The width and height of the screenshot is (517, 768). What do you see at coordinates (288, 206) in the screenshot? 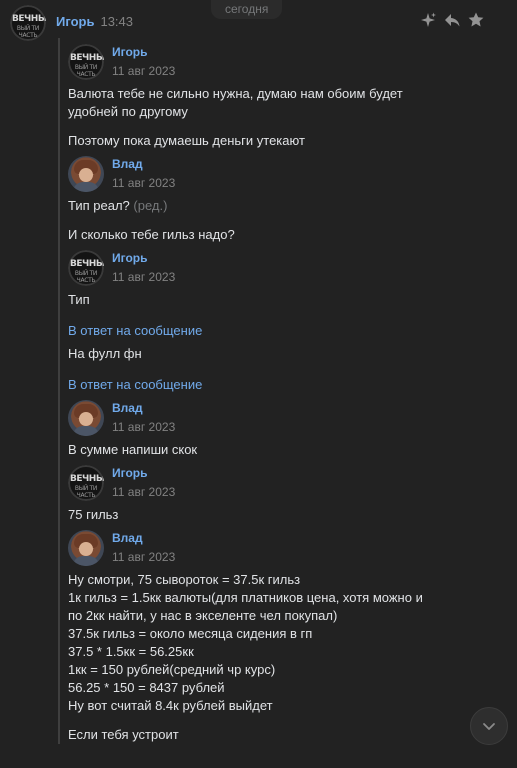
I see `message-text: Тип реал? (ред.)` at bounding box center [288, 206].